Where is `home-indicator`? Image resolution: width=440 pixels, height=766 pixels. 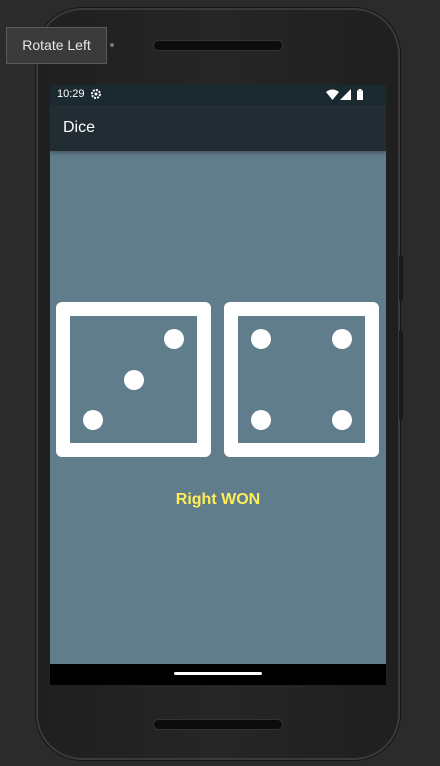
home-indicator is located at coordinates (218, 673).